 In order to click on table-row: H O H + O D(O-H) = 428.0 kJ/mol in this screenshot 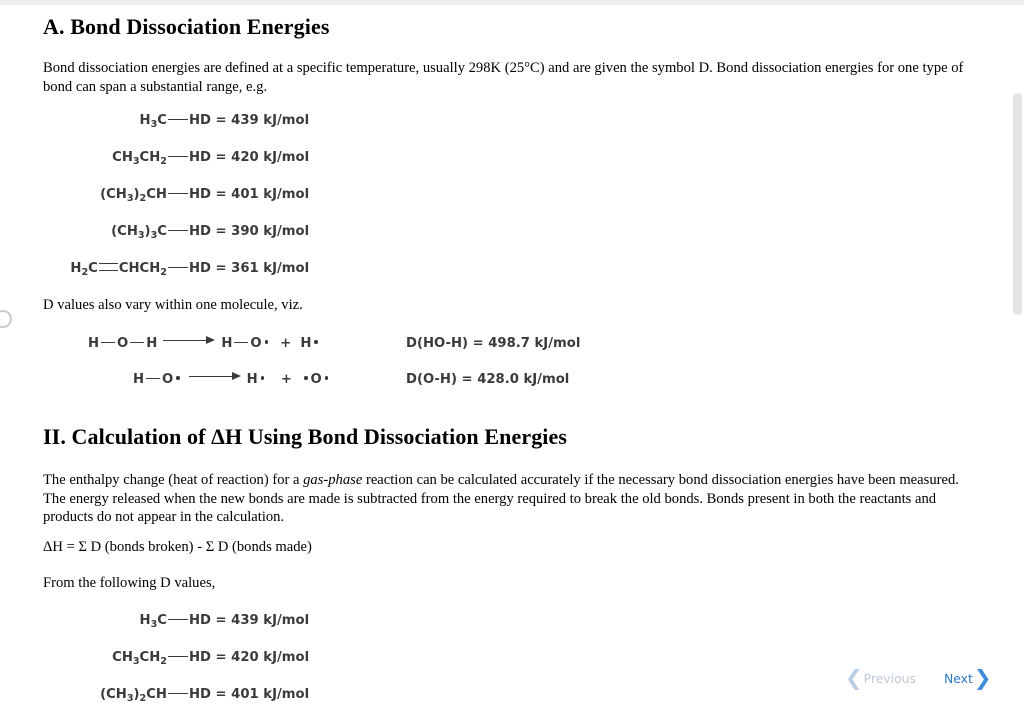, I will do `click(334, 379)`.